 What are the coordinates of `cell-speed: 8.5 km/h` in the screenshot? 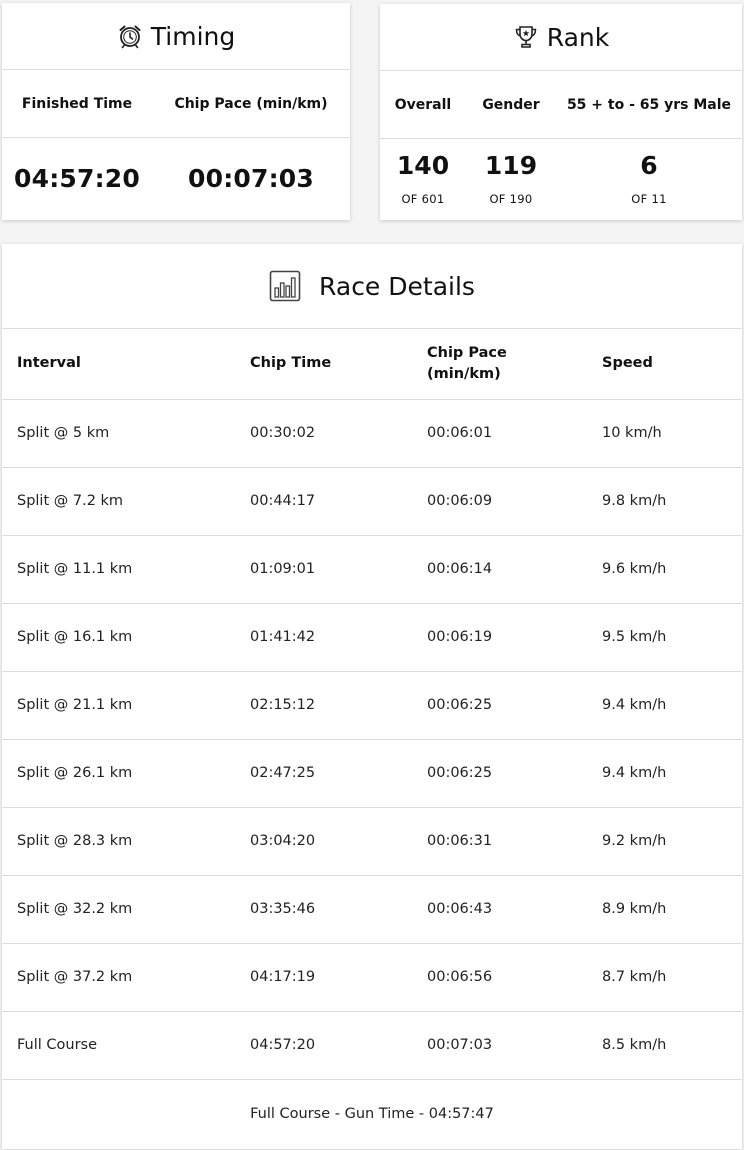 It's located at (664, 1045).